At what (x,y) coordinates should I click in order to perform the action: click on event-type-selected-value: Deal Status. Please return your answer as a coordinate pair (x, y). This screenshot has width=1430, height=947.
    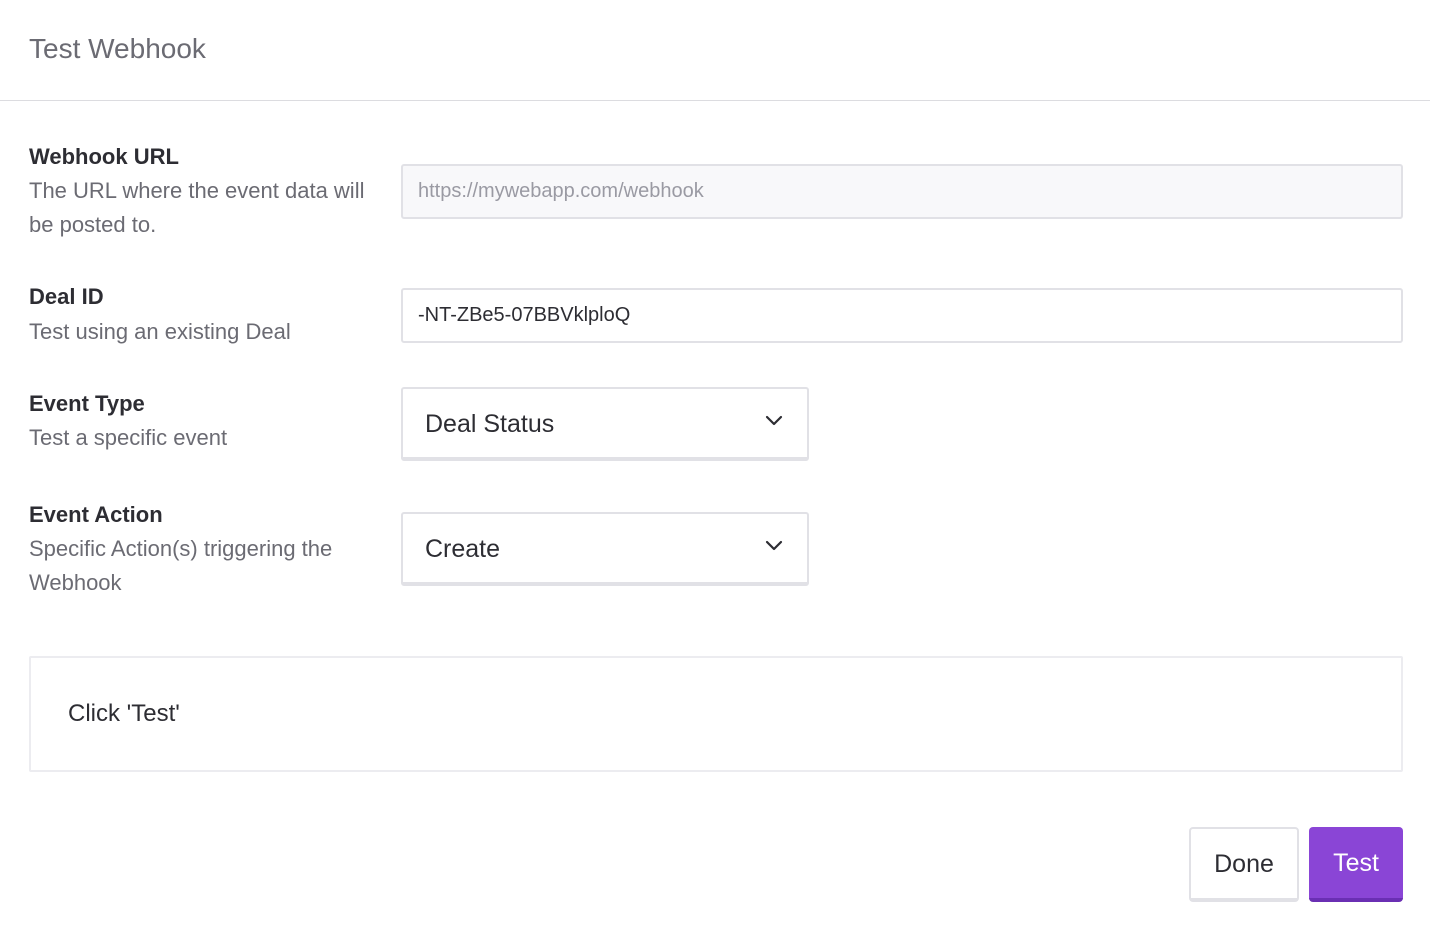
    Looking at the image, I should click on (490, 424).